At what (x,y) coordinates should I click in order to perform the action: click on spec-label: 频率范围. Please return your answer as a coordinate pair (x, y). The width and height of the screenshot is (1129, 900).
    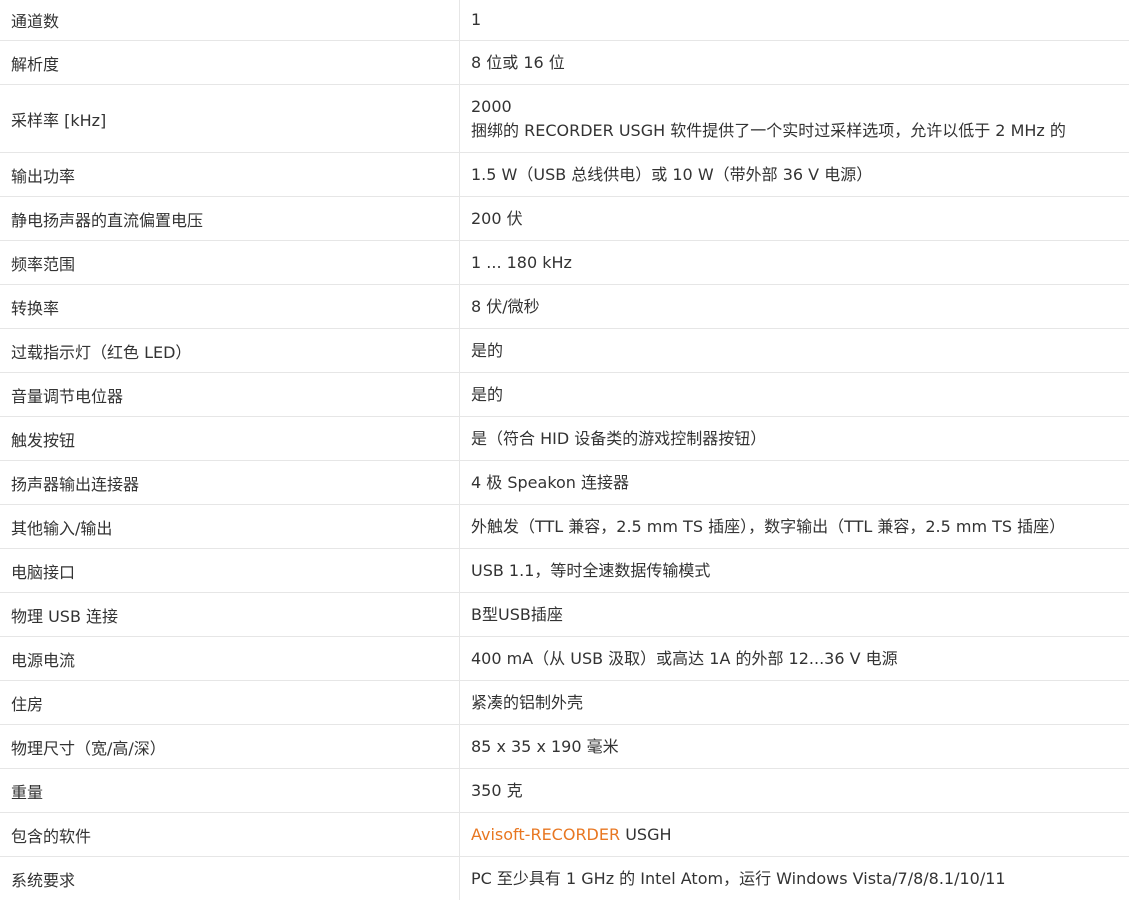
    Looking at the image, I should click on (230, 262).